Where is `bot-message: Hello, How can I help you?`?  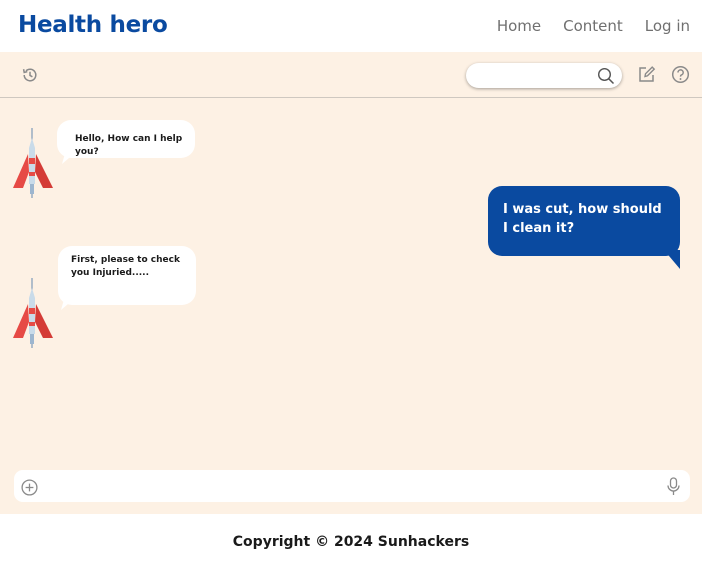
bot-message: Hello, How can I help you? is located at coordinates (126, 139).